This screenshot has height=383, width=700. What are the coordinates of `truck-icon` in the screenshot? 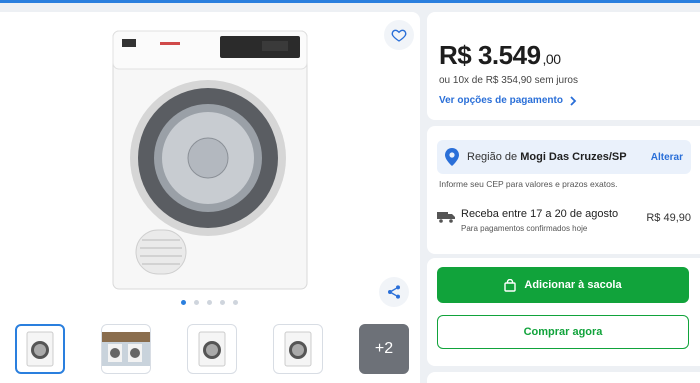 It's located at (446, 217).